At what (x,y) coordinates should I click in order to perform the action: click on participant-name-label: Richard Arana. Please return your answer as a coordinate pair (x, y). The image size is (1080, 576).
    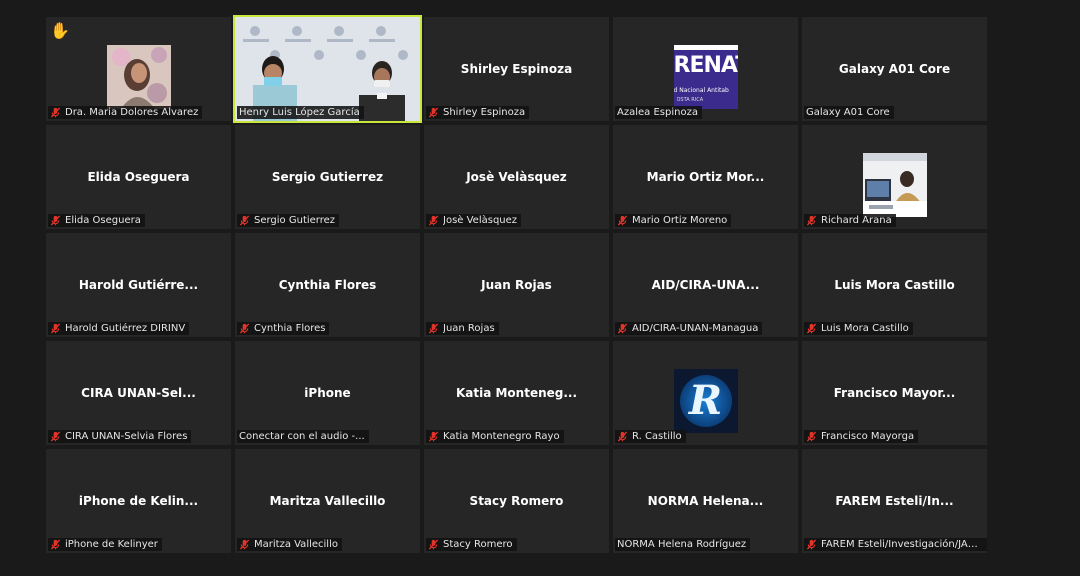
    Looking at the image, I should click on (850, 220).